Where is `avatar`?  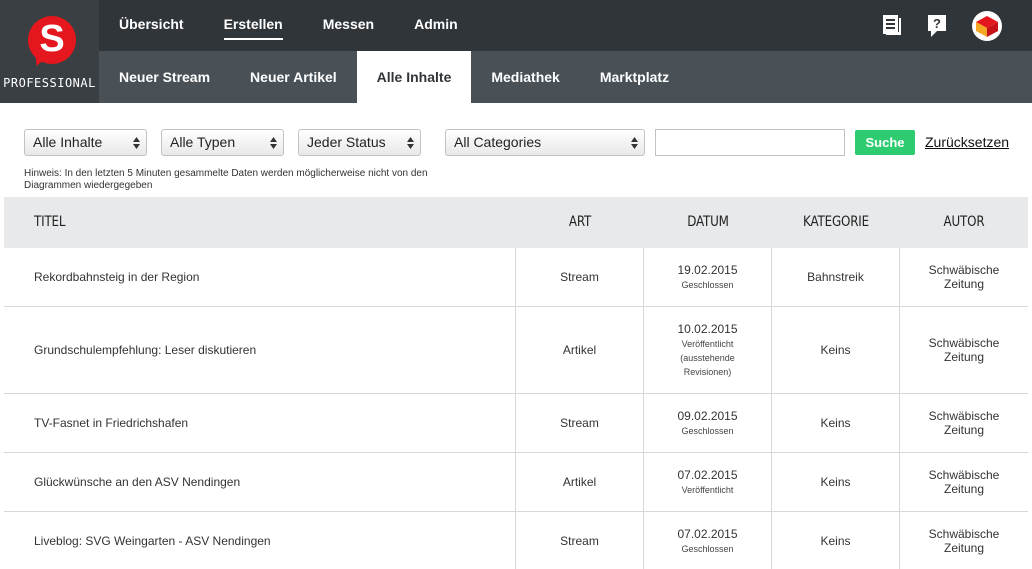 avatar is located at coordinates (987, 26).